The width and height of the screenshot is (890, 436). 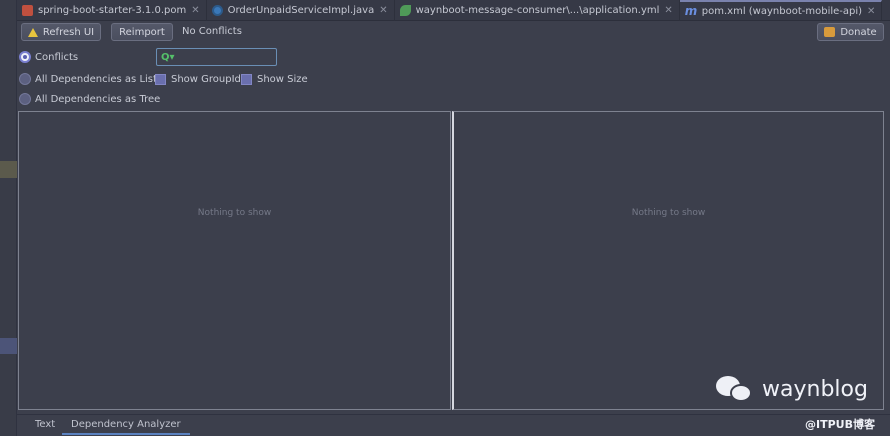 I want to click on show-size-label: Show Size, so click(x=282, y=79).